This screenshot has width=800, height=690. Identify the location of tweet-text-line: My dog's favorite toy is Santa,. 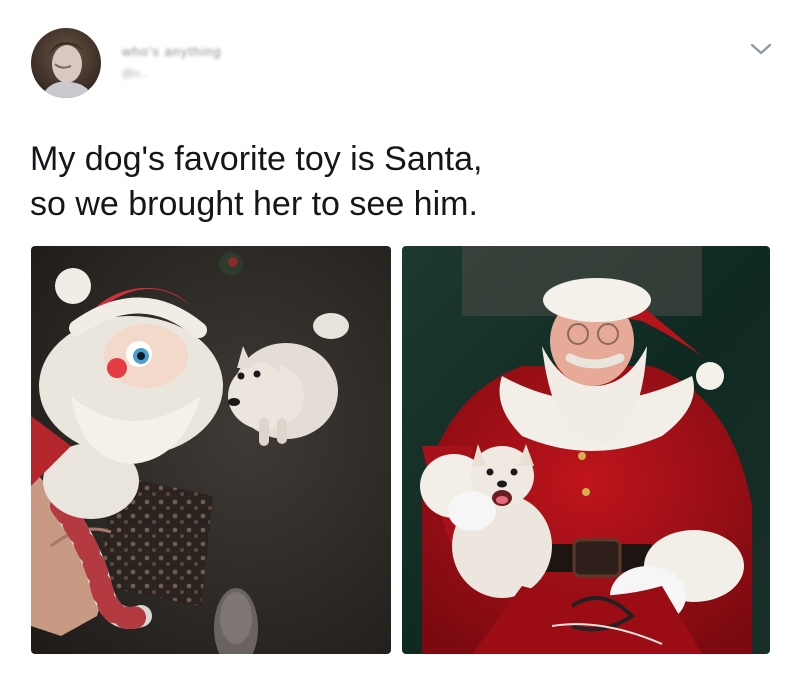
(256, 159).